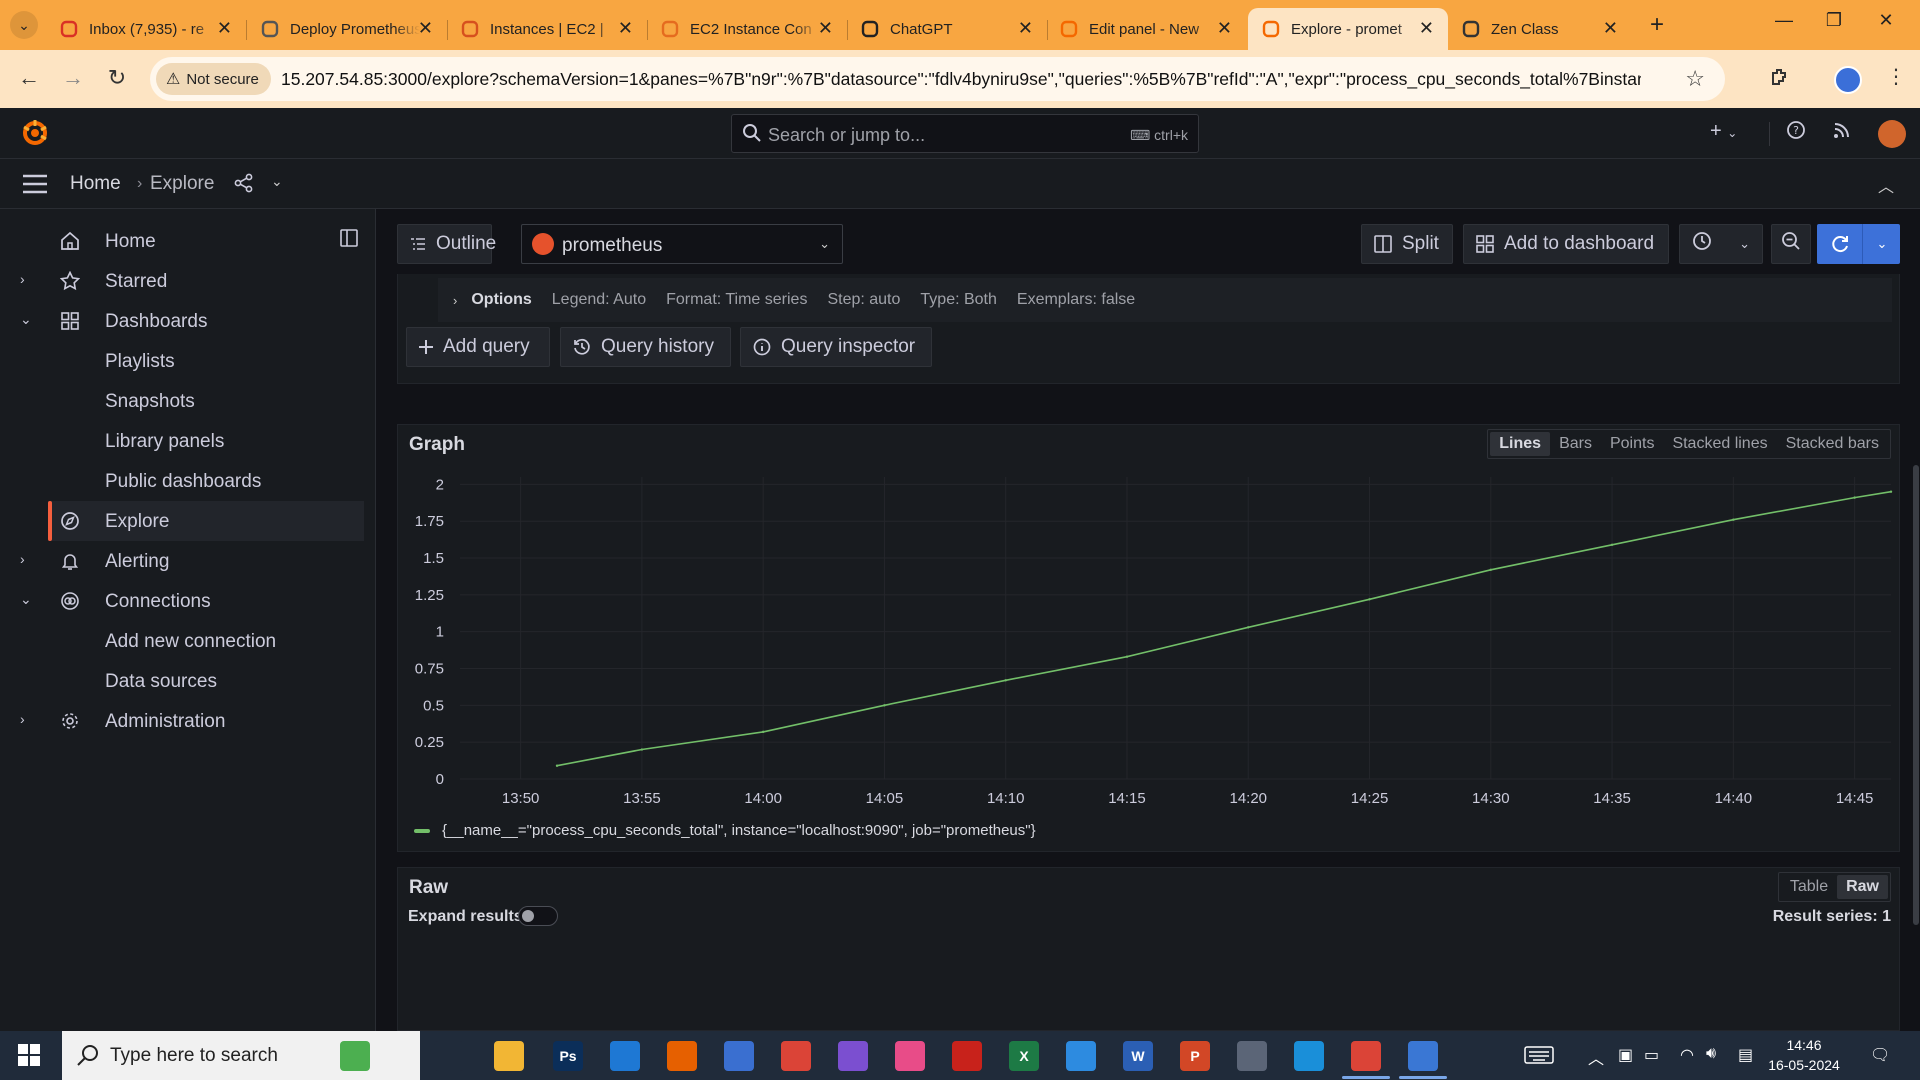 Image resolution: width=1920 pixels, height=1080 pixels. What do you see at coordinates (853, 1056) in the screenshot?
I see `visual-studio-icon` at bounding box center [853, 1056].